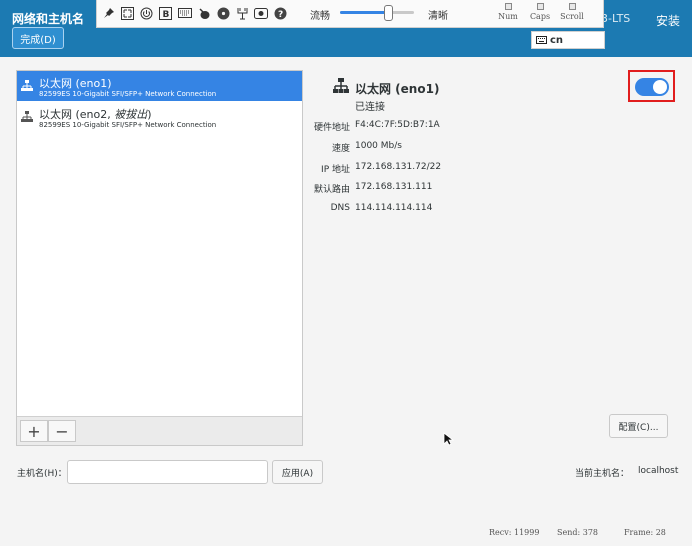 This screenshot has height=546, width=692. What do you see at coordinates (335, 170) in the screenshot?
I see `ip-address-label: IP 地址` at bounding box center [335, 170].